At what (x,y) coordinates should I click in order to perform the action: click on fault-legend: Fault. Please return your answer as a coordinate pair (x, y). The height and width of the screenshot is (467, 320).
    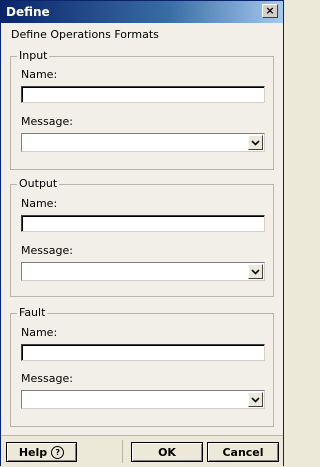
    Looking at the image, I should click on (32, 312).